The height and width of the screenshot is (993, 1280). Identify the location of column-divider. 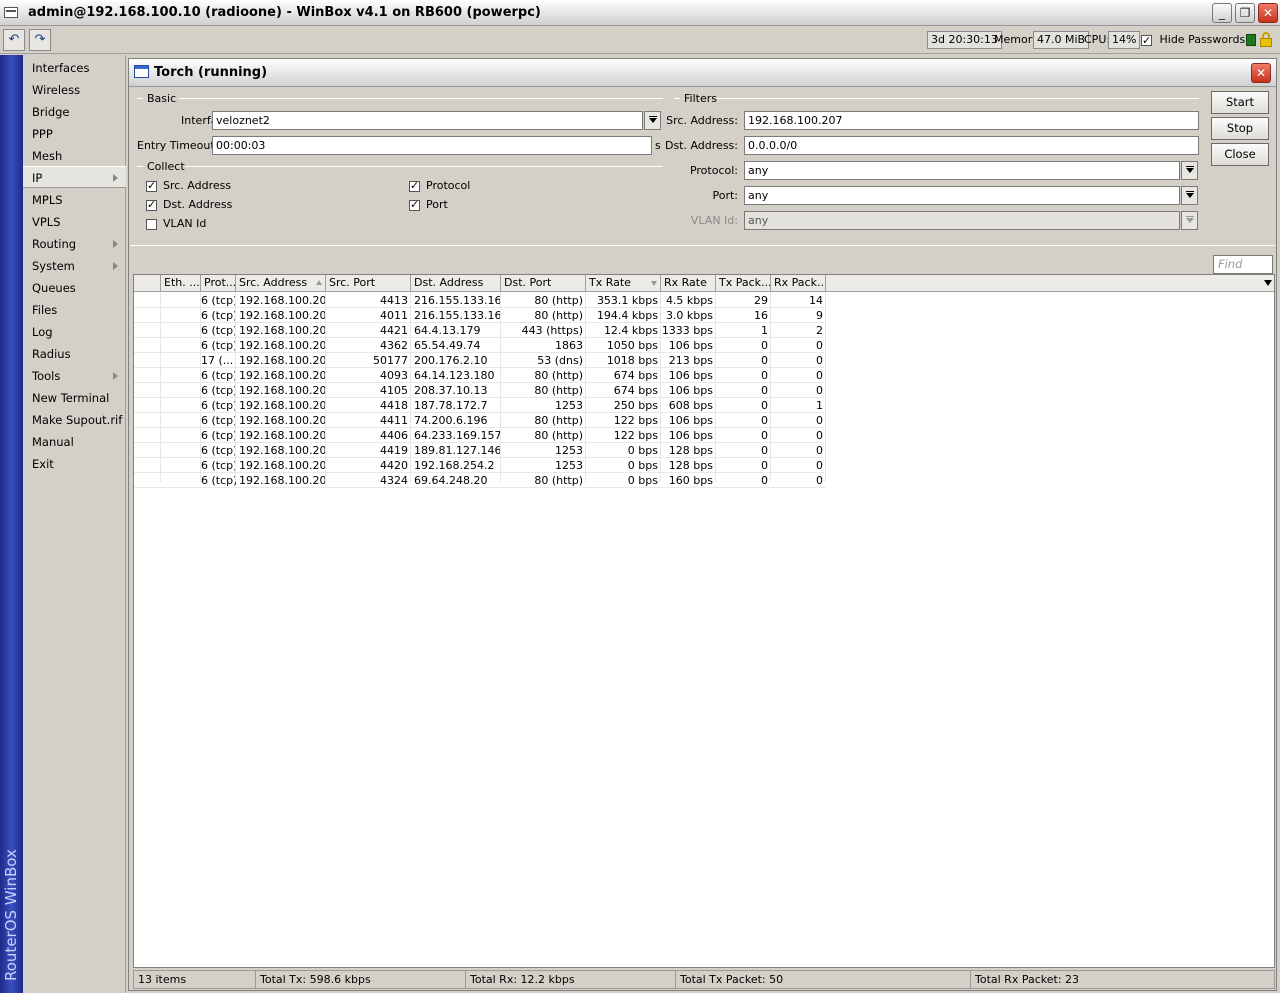
(410, 387).